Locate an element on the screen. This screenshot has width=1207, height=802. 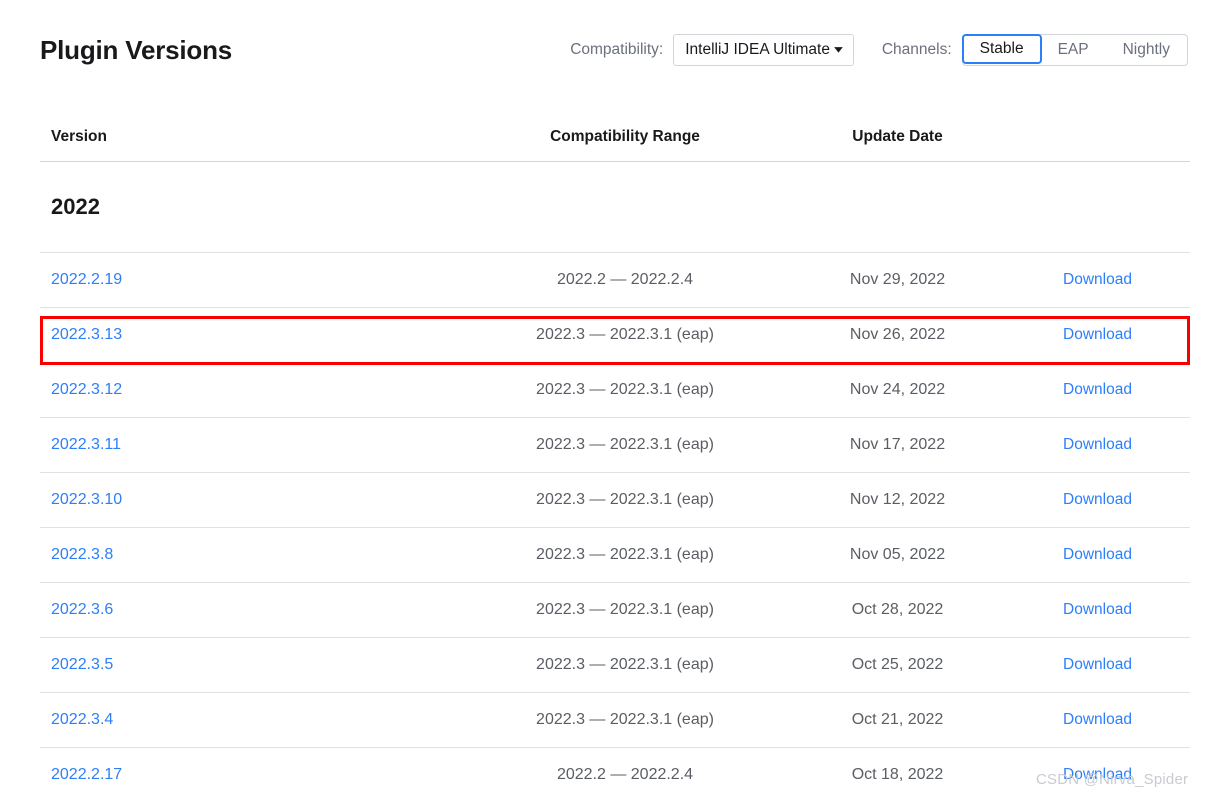
update-date-cell: Nov 12, 2022 is located at coordinates (897, 499).